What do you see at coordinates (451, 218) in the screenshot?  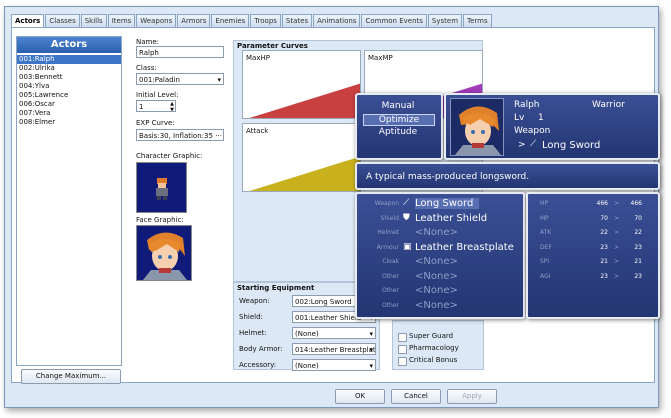 I see `equip-slot-item: Leather Shield` at bounding box center [451, 218].